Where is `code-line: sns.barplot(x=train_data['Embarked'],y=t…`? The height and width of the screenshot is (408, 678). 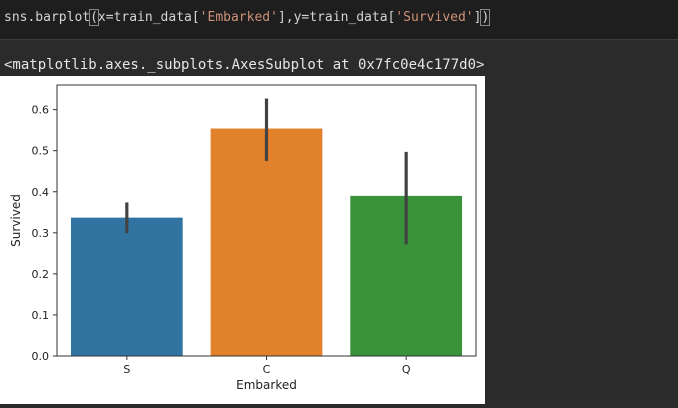 code-line: sns.barplot(x=train_data['Embarked'],y=t… is located at coordinates (247, 17).